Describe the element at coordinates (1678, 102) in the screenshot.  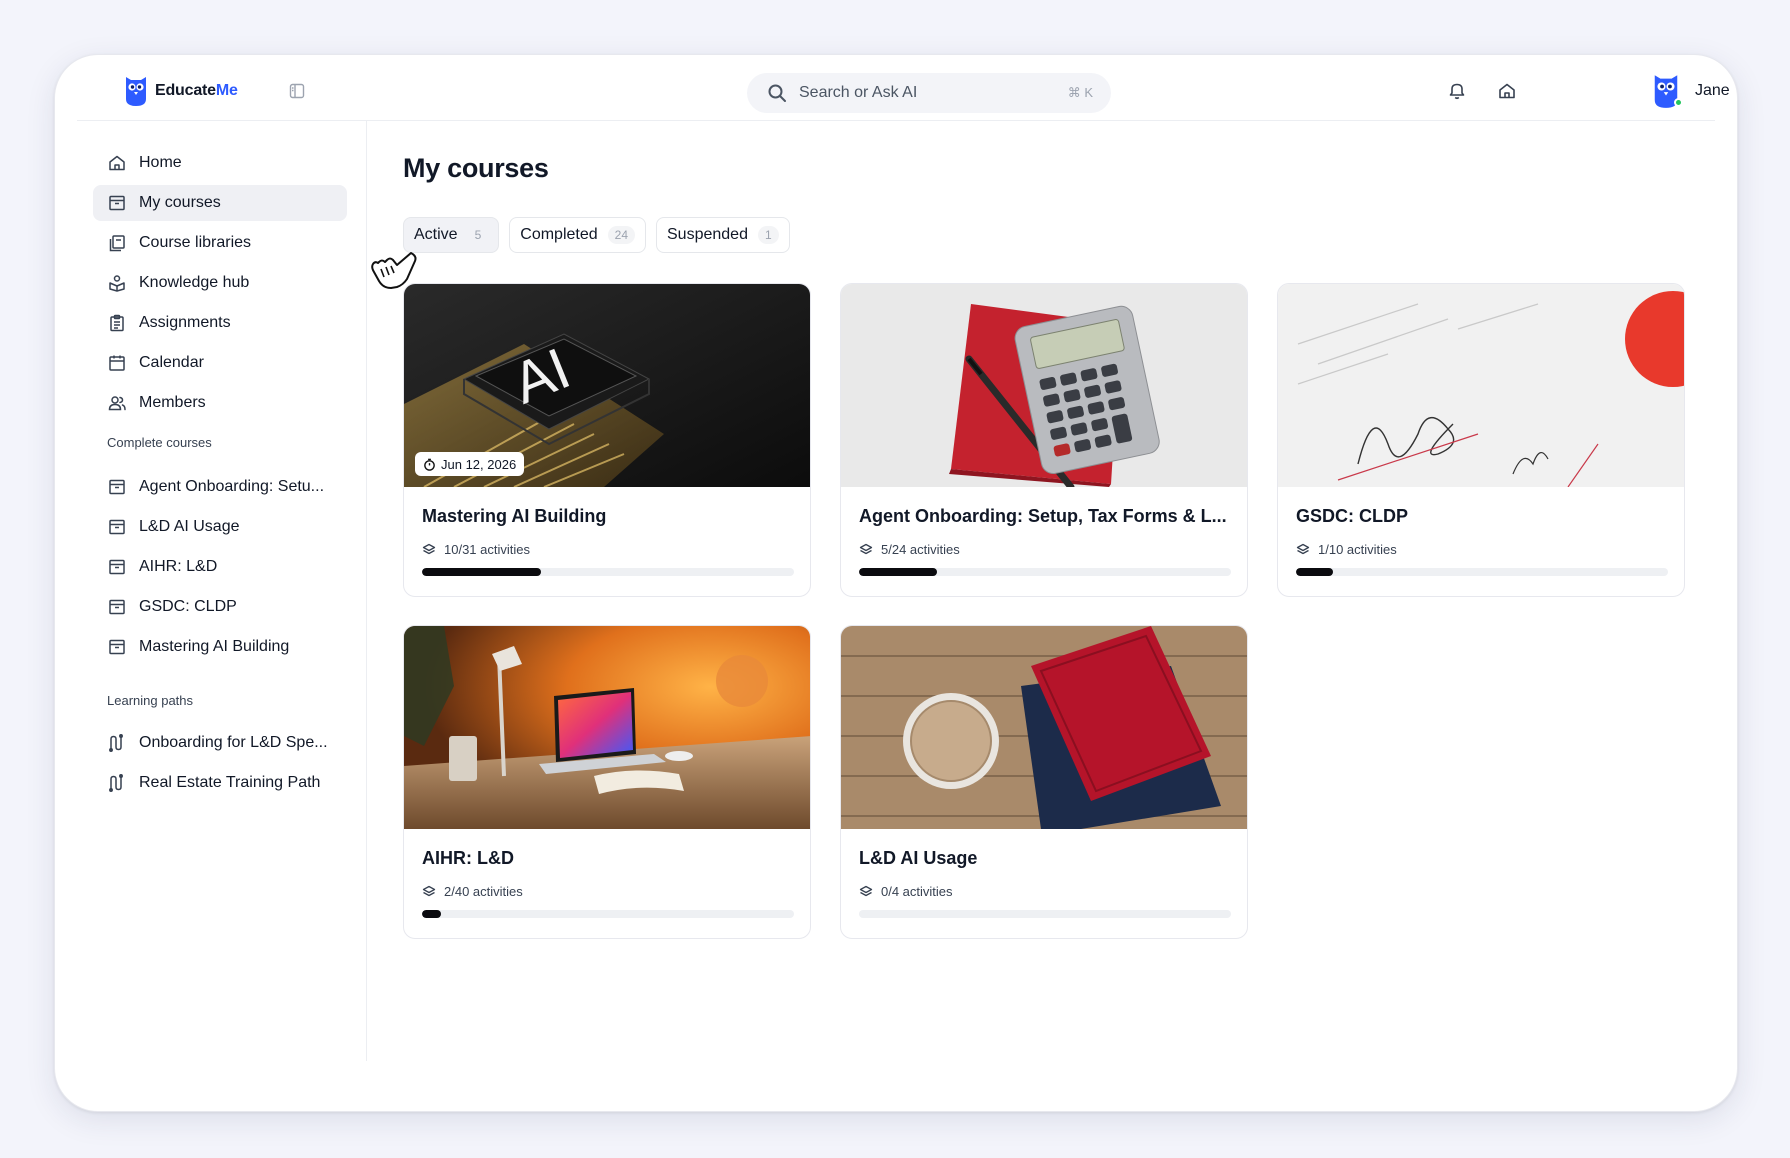
I see `online-status-dot` at that location.